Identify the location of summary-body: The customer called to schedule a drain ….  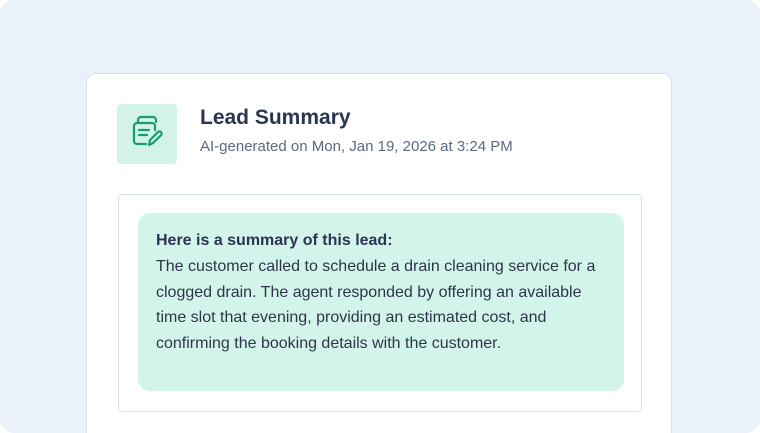
(376, 305).